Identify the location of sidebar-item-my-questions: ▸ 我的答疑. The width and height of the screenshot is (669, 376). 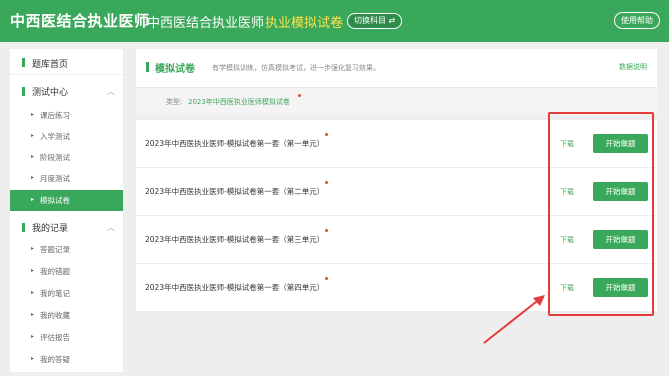
(66, 359).